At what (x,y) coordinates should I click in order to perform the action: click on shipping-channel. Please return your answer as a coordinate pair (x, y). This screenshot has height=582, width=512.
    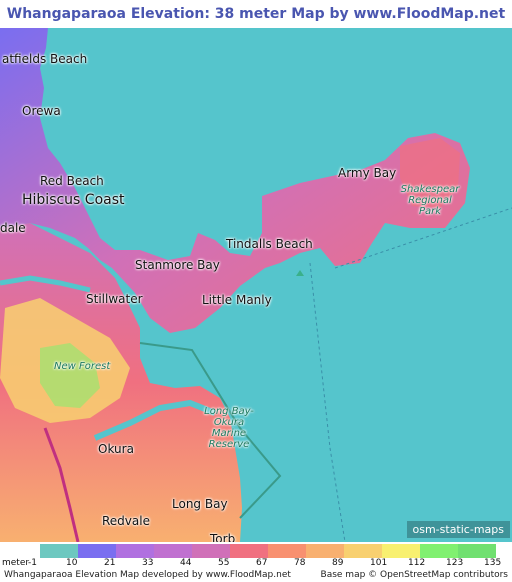
    Looking at the image, I should click on (327, 402).